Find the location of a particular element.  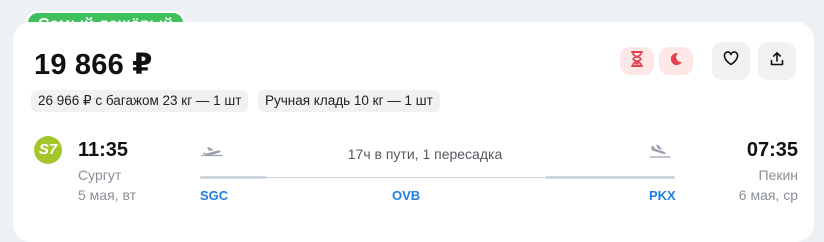

takeoff-icon is located at coordinates (212, 153).